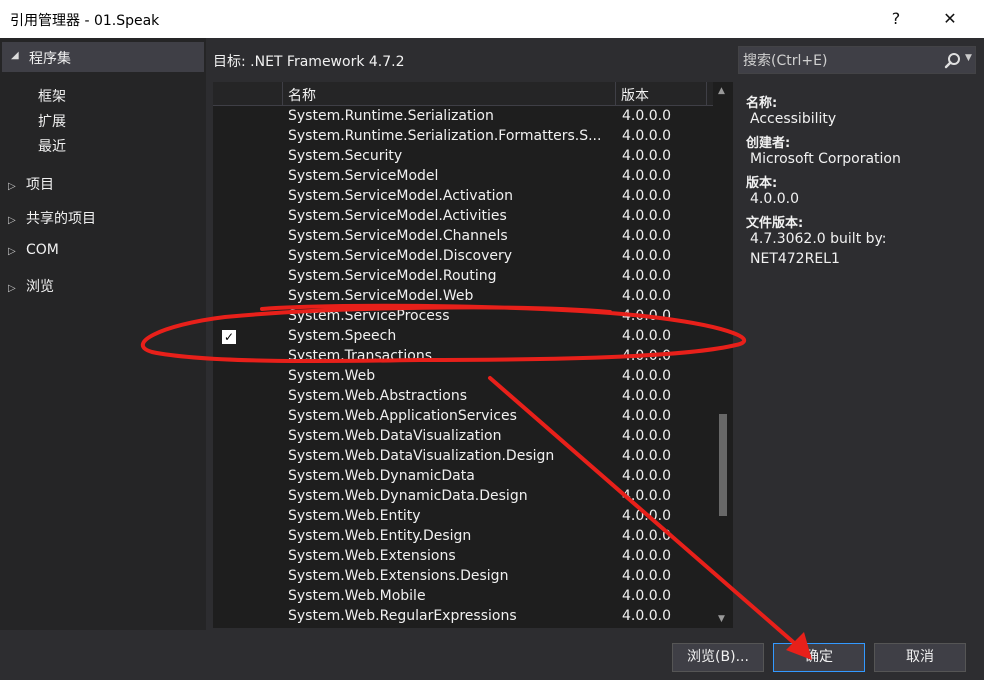 This screenshot has width=984, height=680. I want to click on scrollbar-thumb, so click(723, 465).